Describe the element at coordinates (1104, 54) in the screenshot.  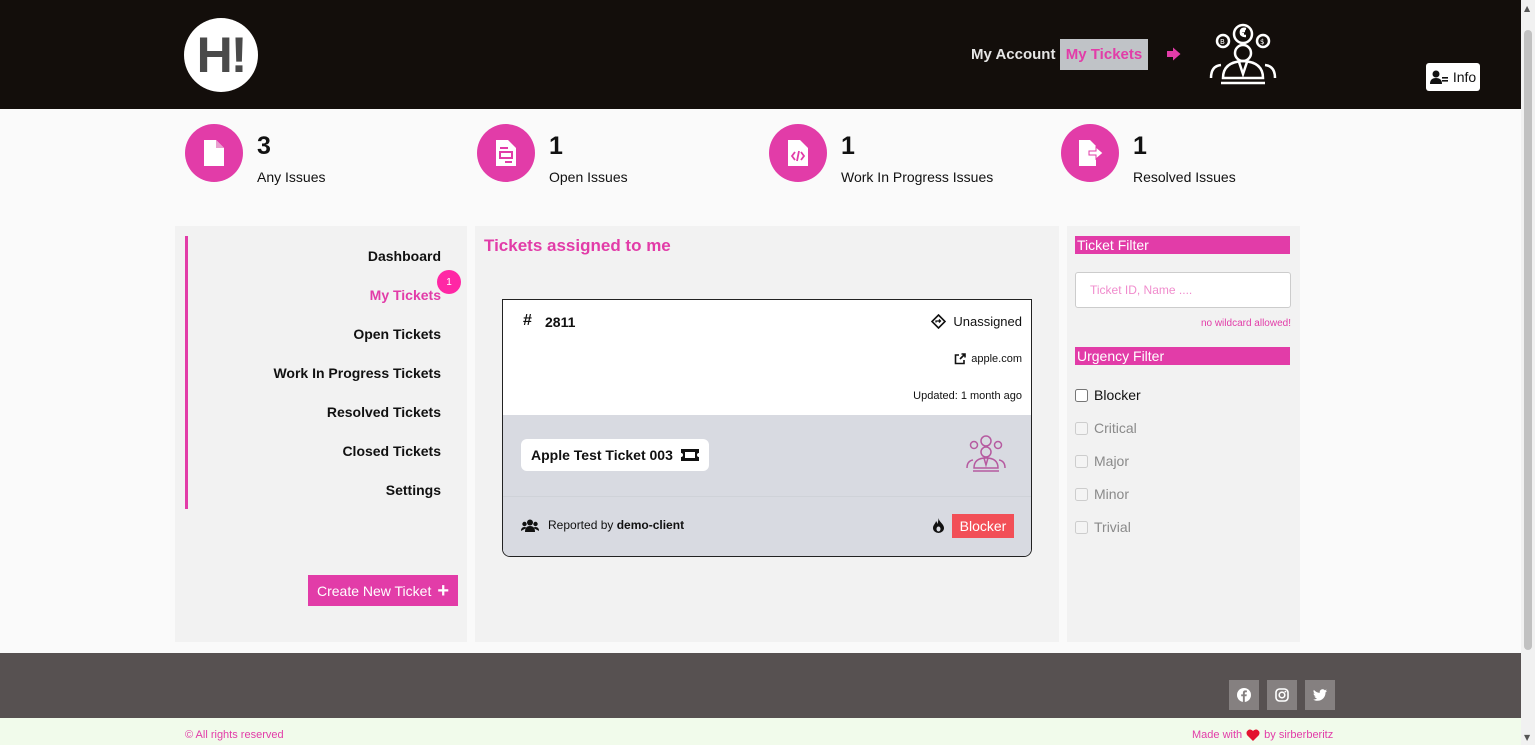
I see `nav-my-tickets: My Tickets` at that location.